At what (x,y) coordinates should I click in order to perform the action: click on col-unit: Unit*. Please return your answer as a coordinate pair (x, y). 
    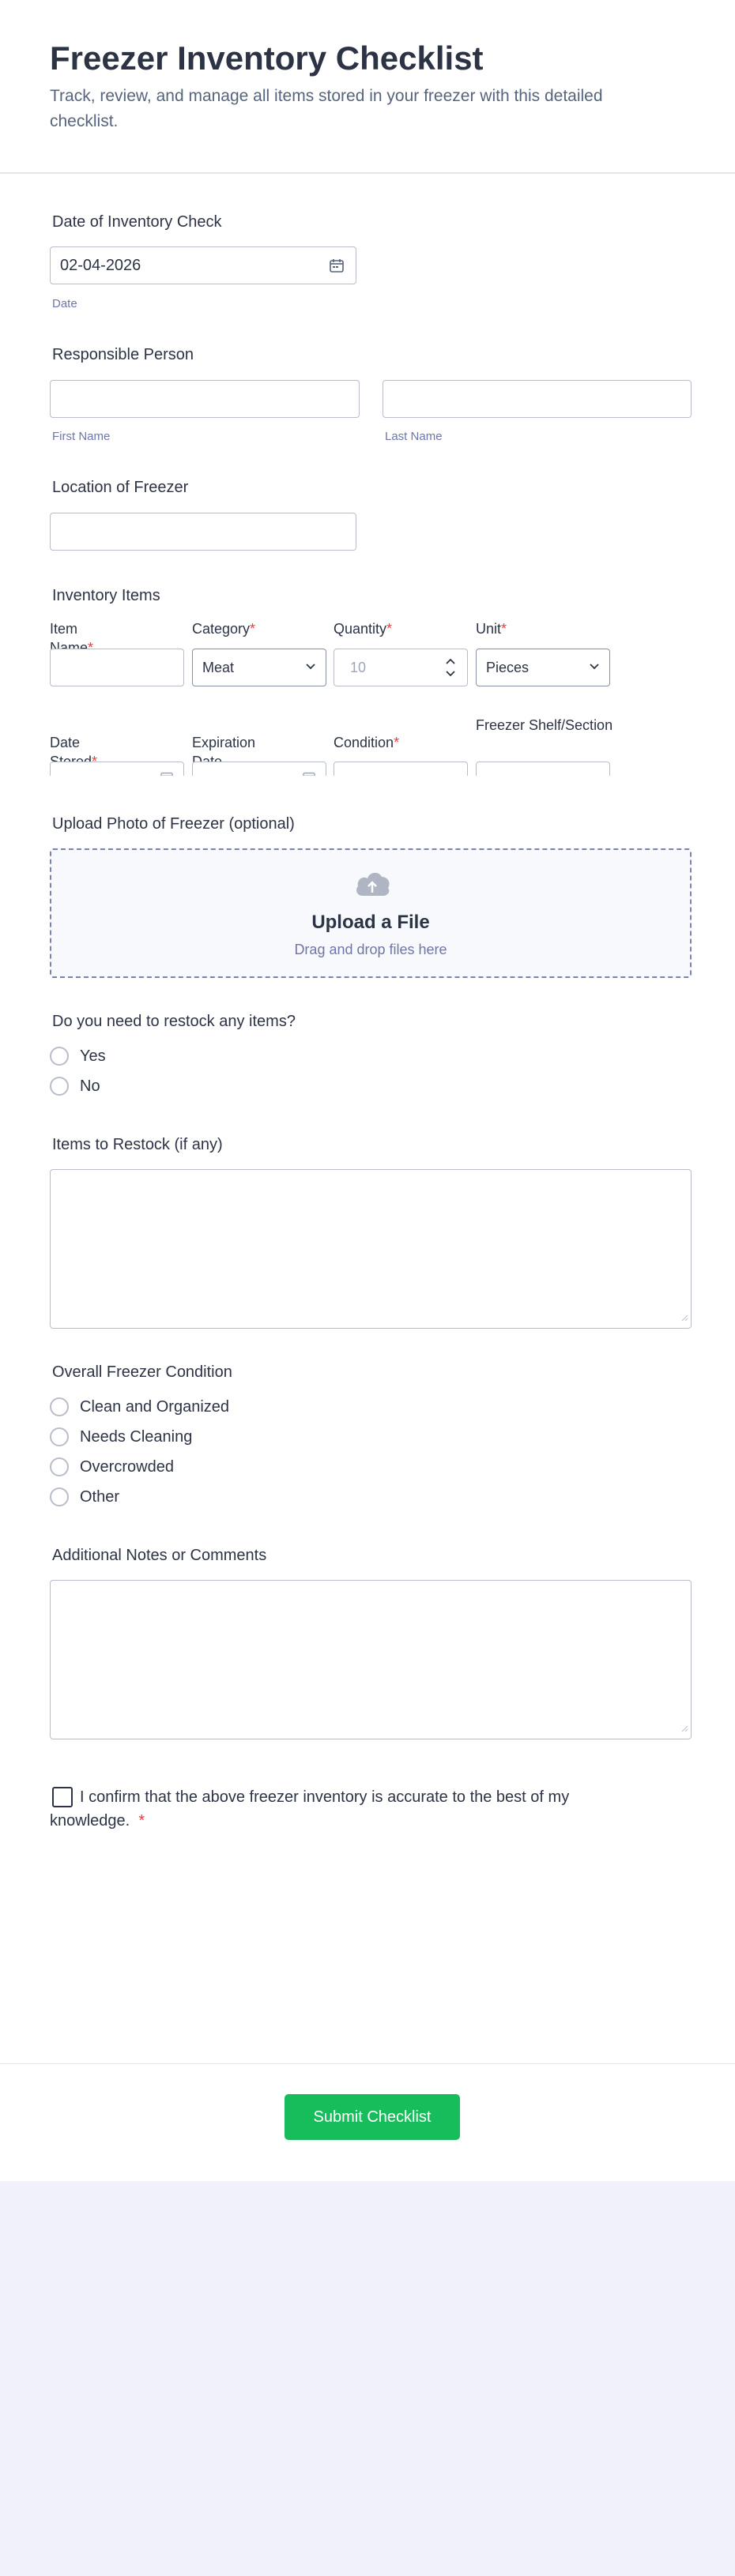
    Looking at the image, I should click on (491, 629).